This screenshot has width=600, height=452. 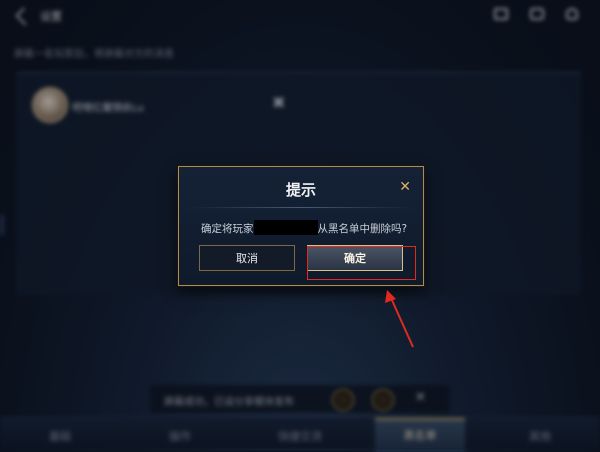 I want to click on annotation-arrow-icon, so click(x=399, y=319).